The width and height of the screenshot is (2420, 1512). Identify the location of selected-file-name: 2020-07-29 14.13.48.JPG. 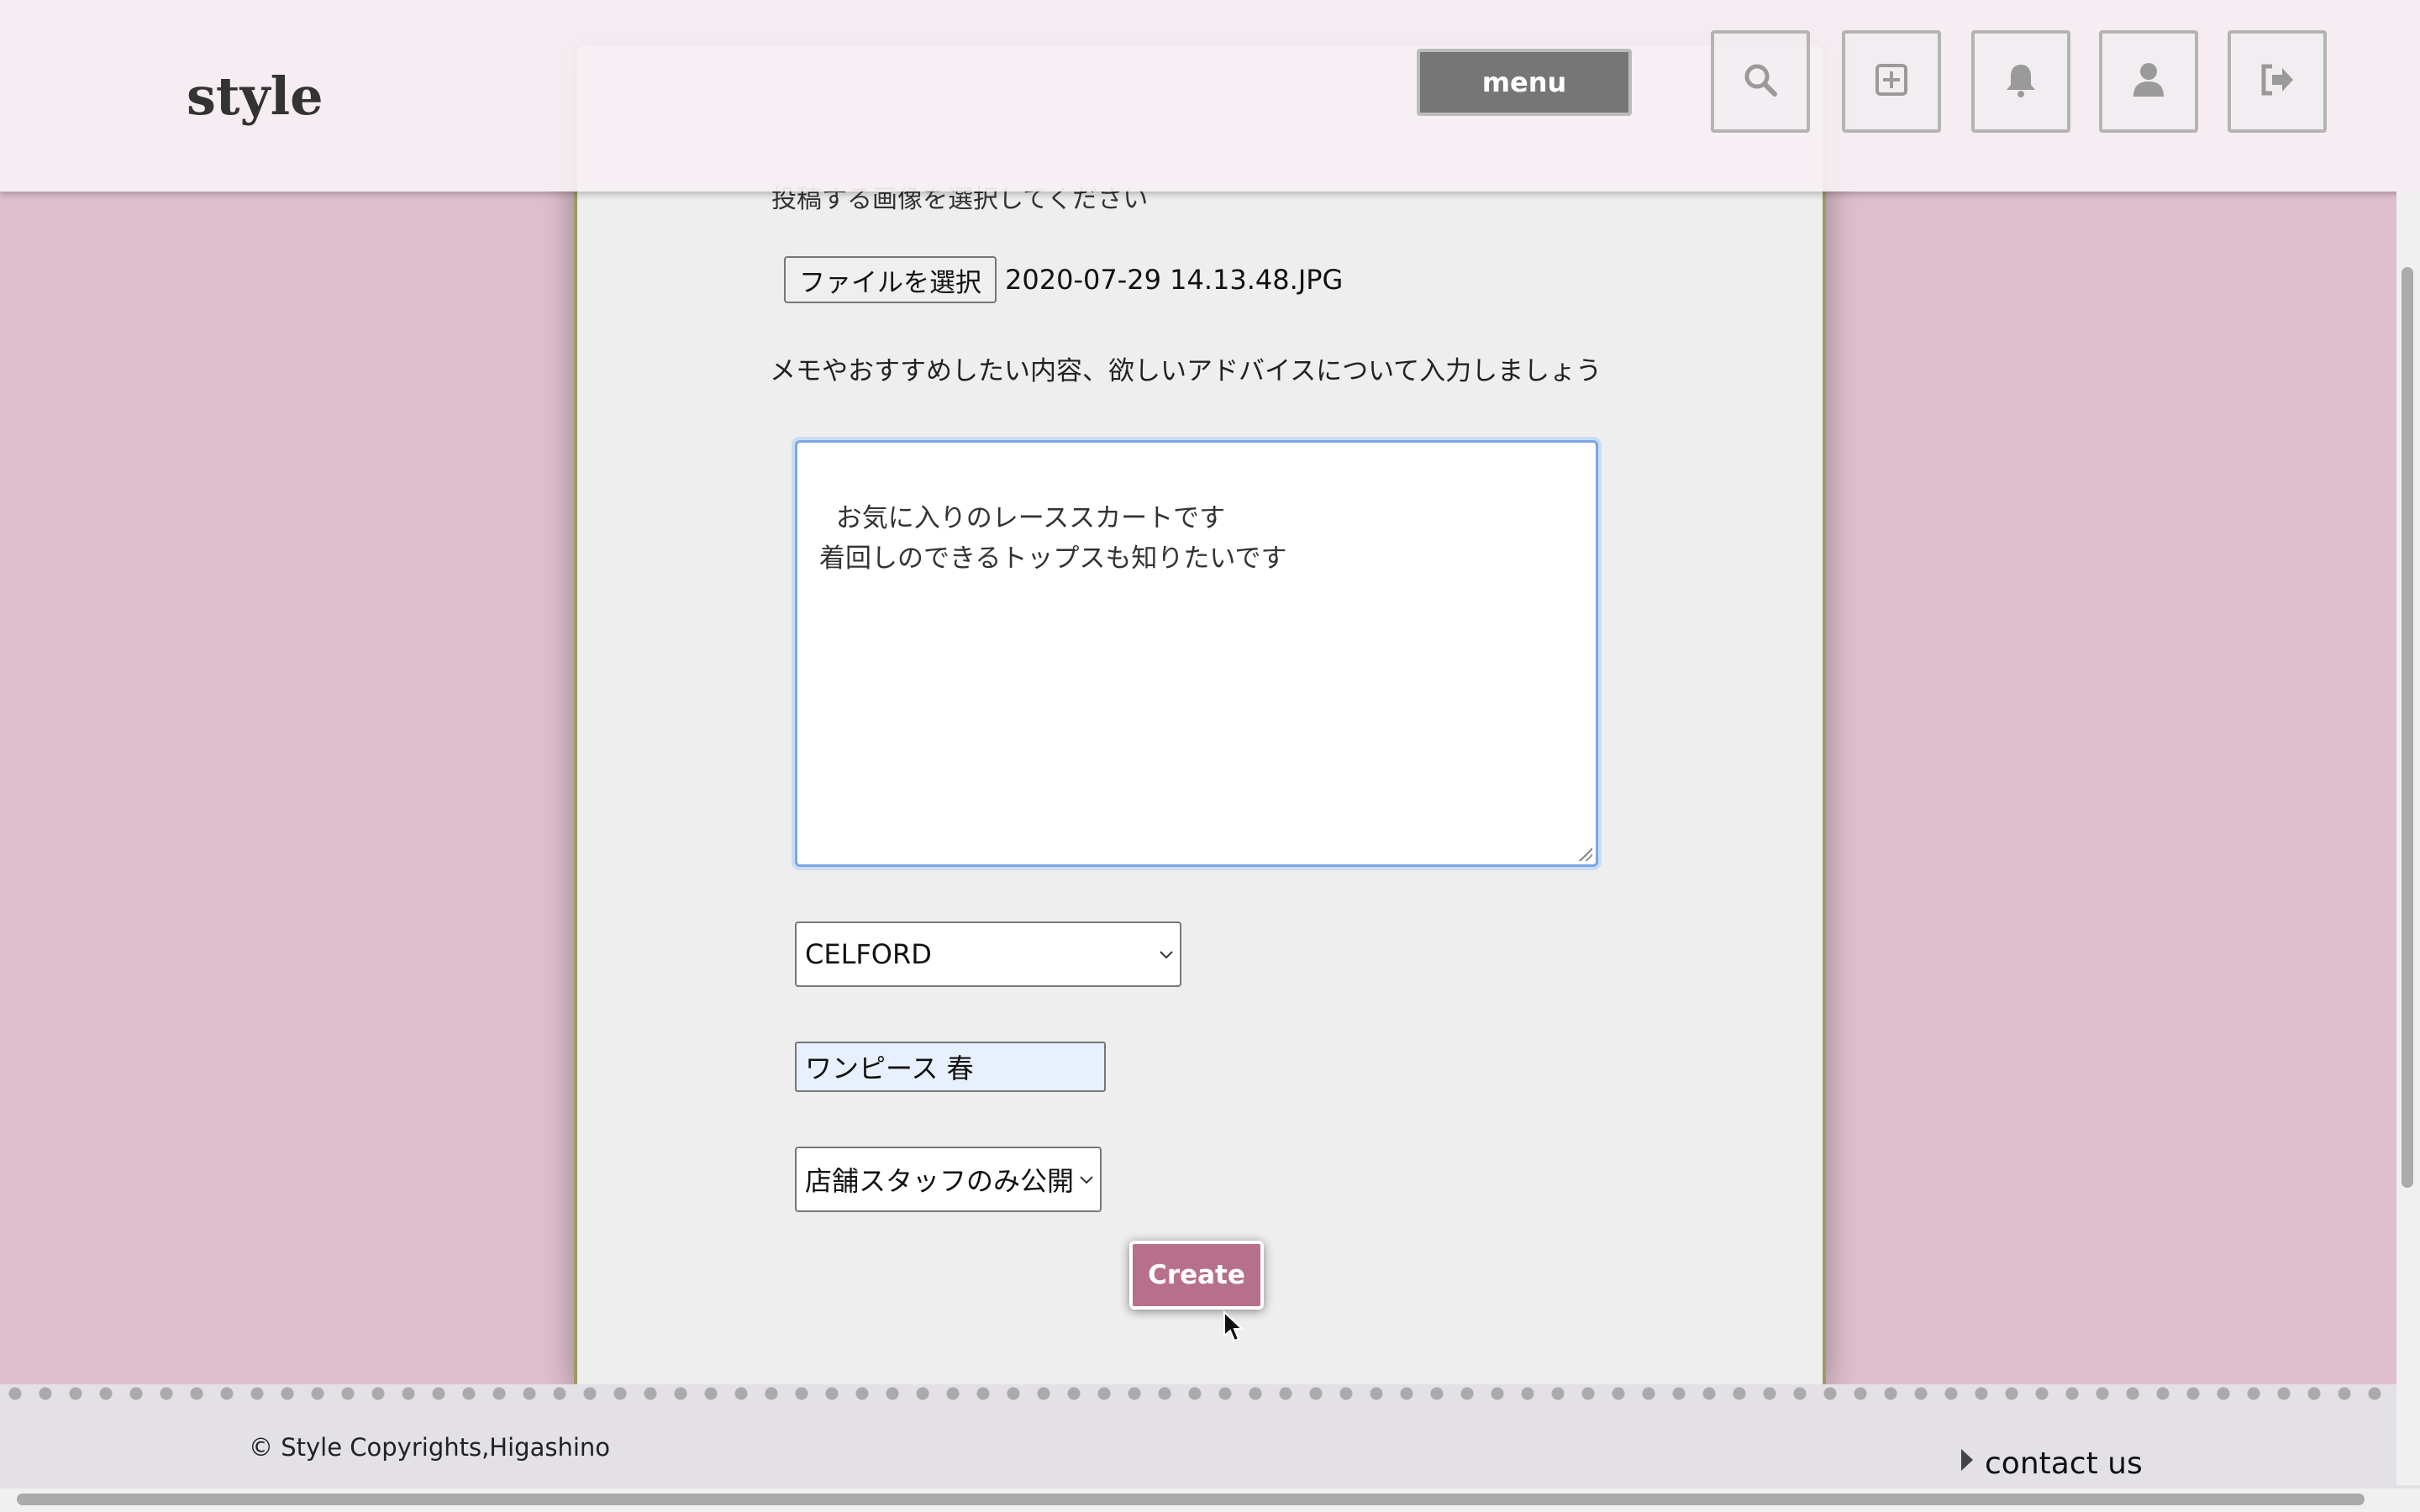
(1174, 280).